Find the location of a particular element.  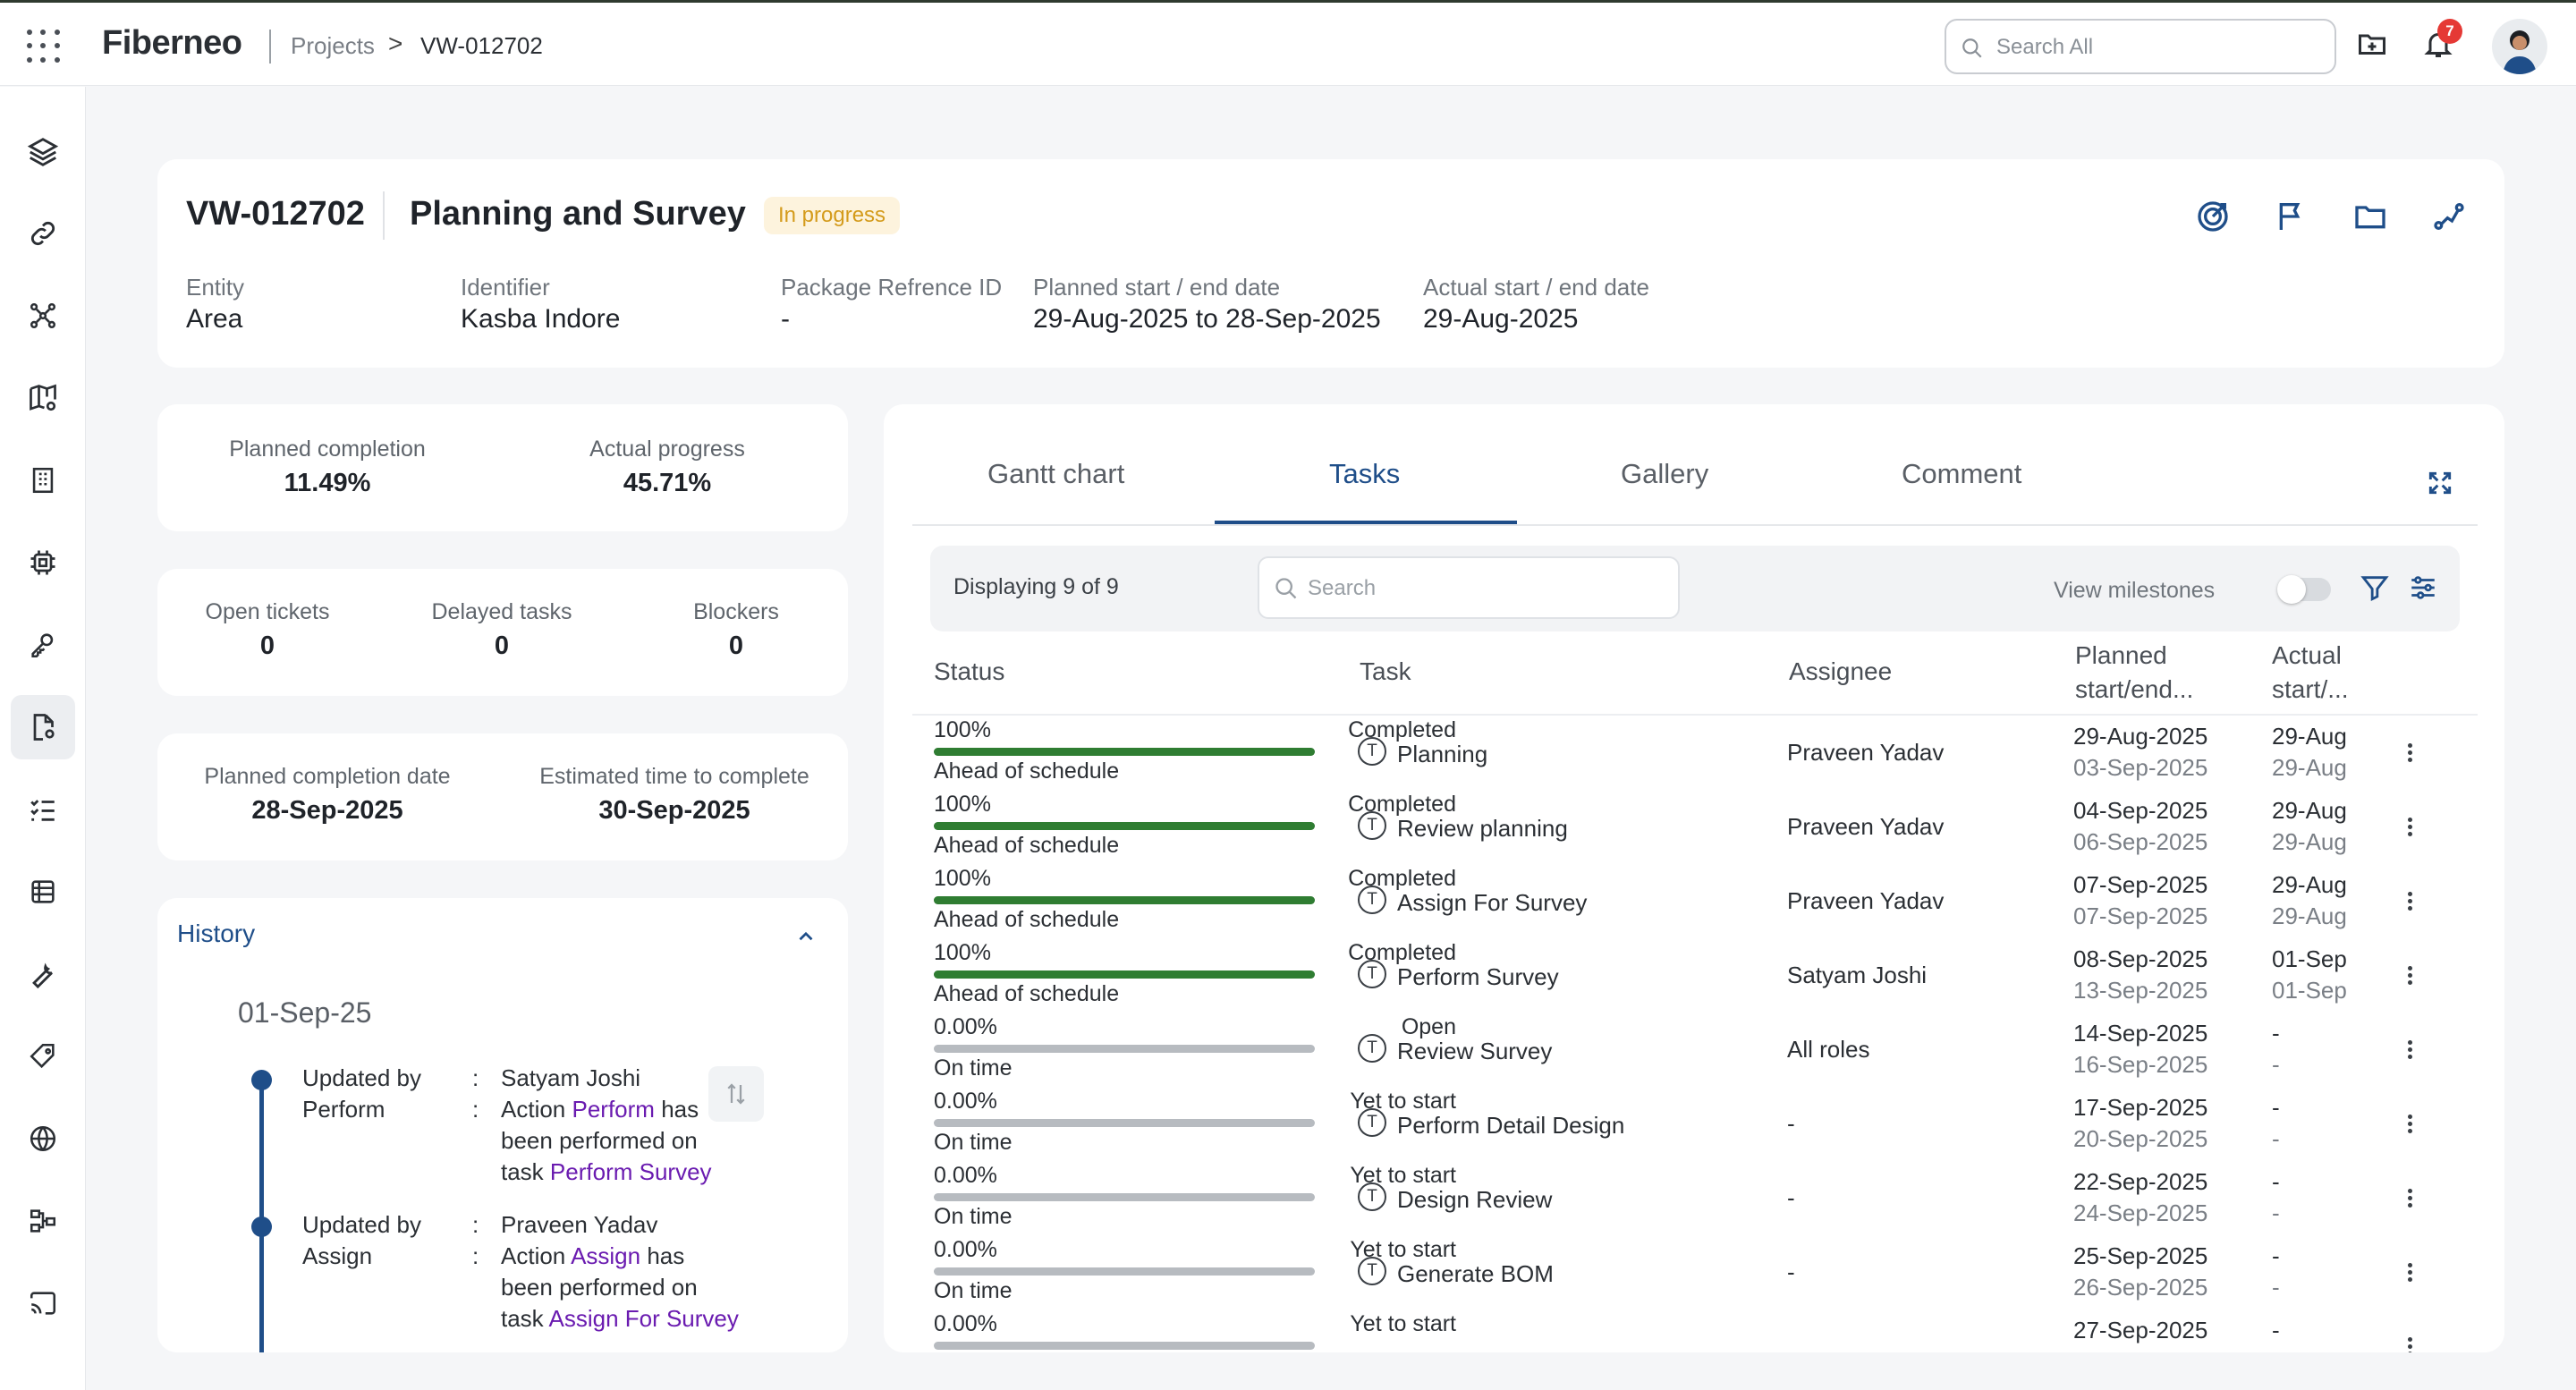

sidebar-item-hierarchy is located at coordinates (43, 1221).